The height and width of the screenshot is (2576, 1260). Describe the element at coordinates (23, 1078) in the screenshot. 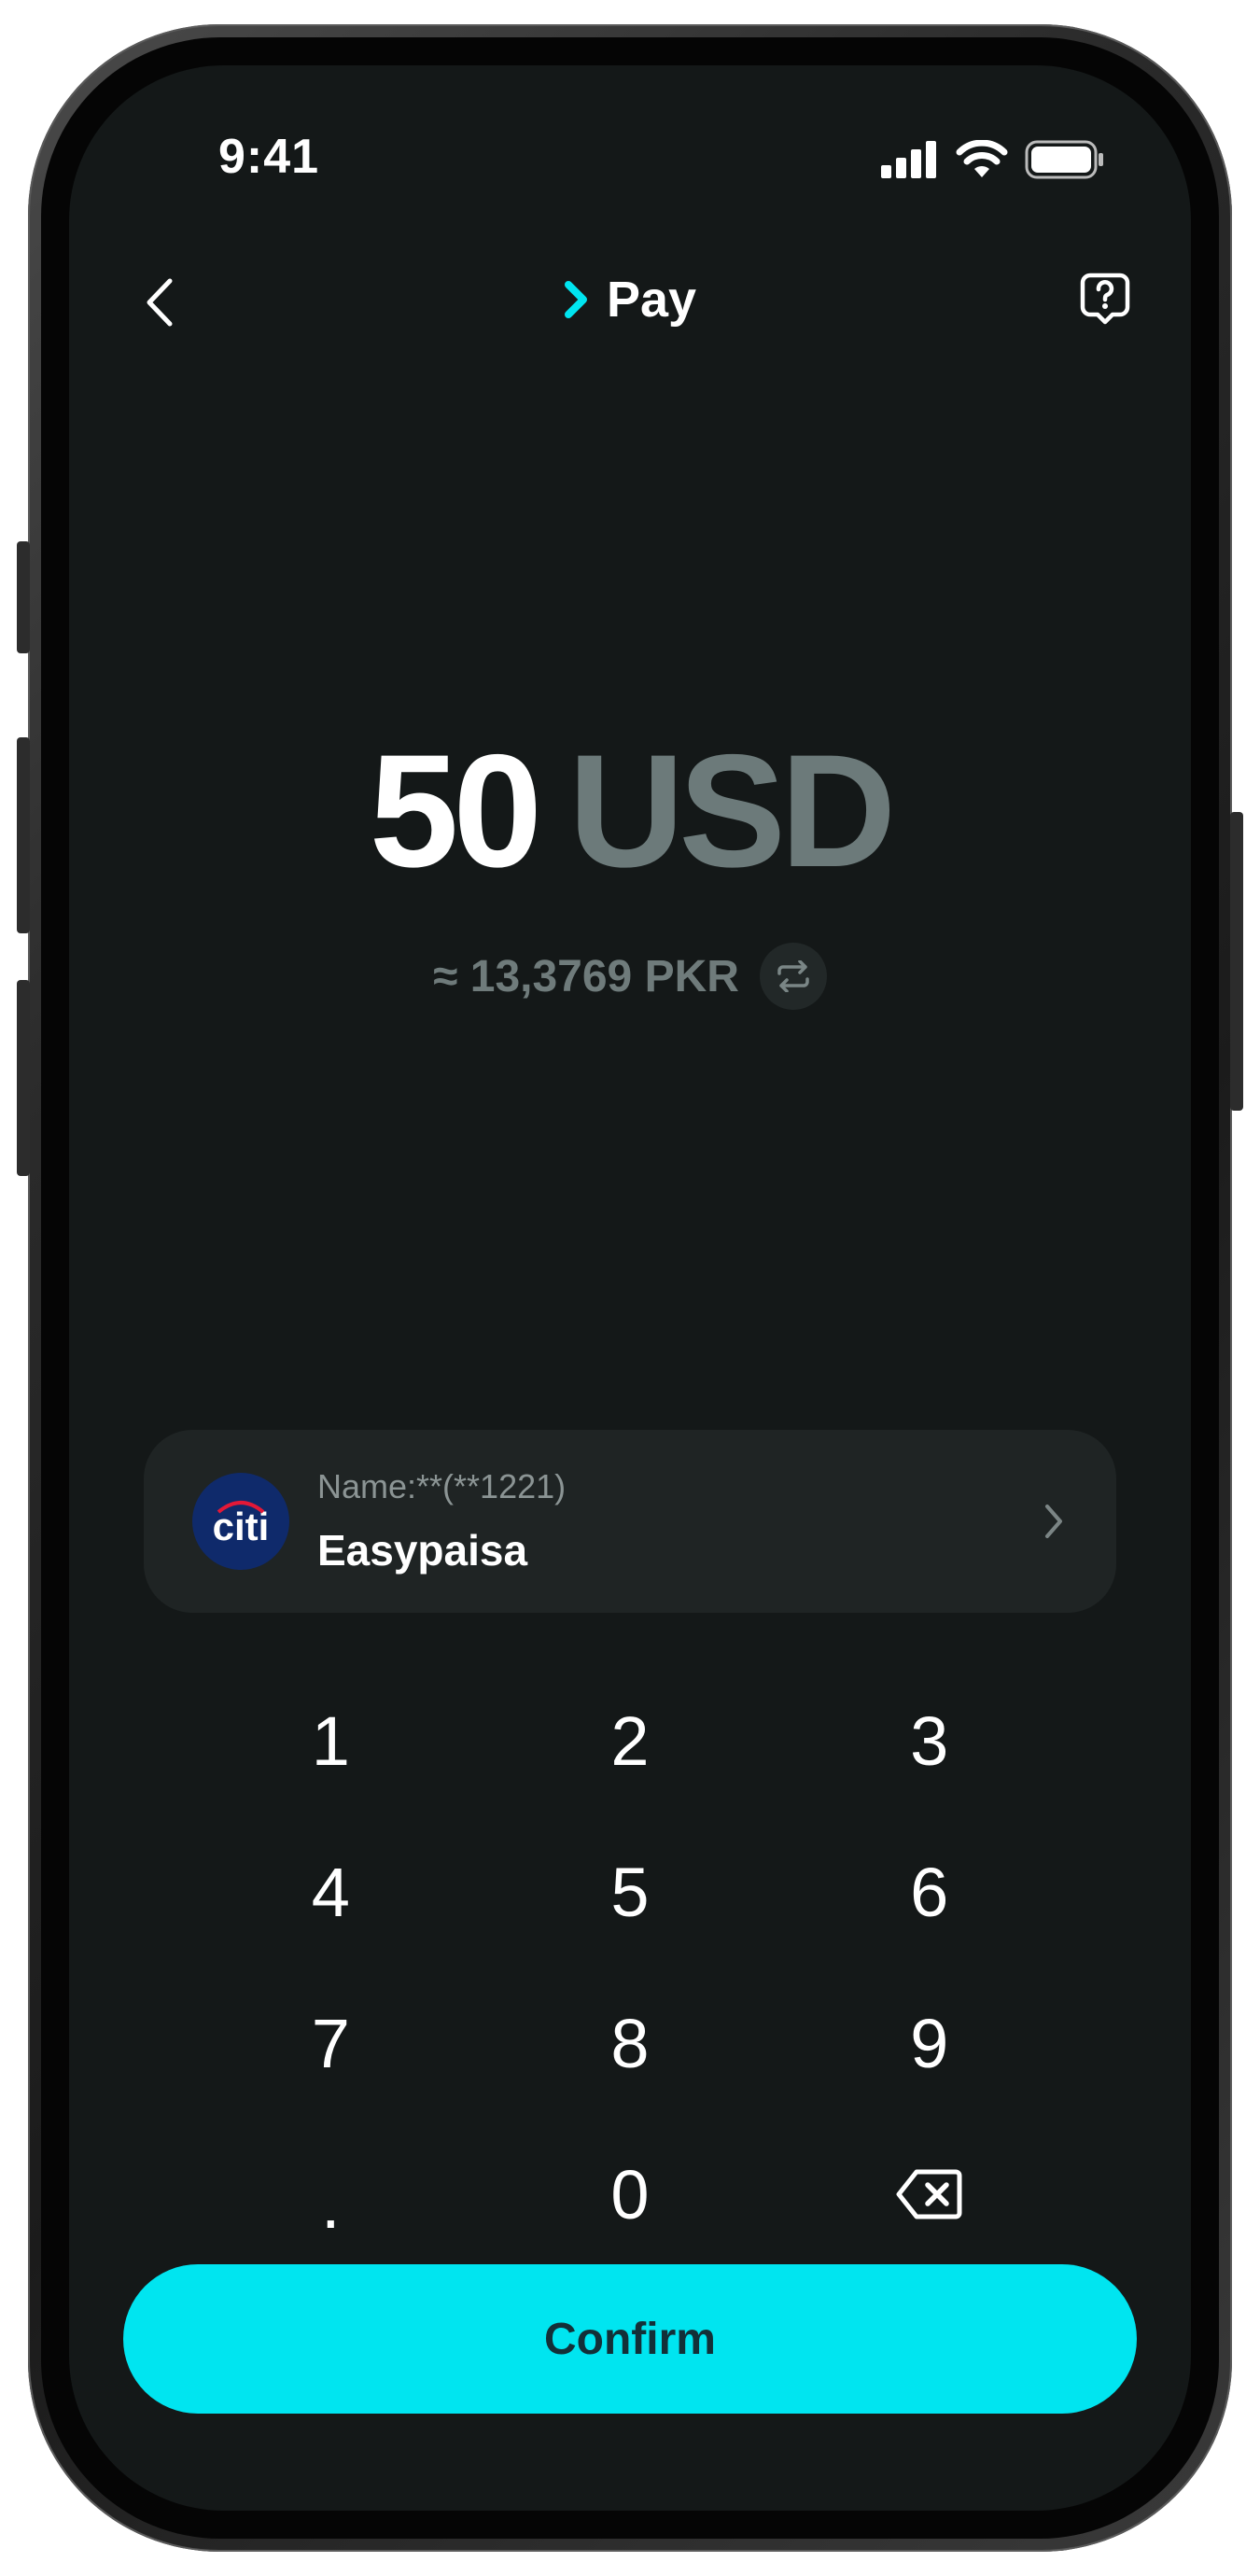

I see `volume-down-button` at that location.